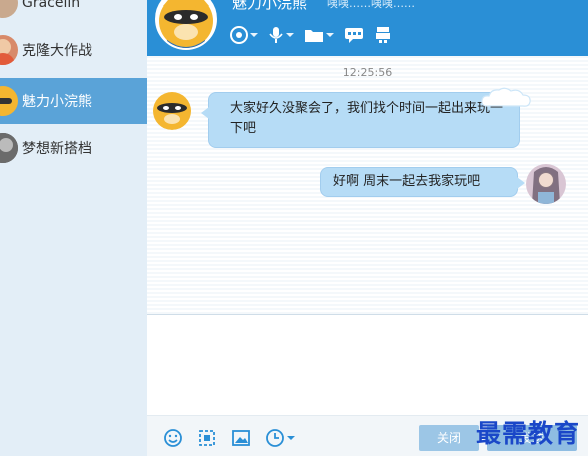 The width and height of the screenshot is (588, 456). I want to click on contact-item-gracelin: Gracelin, so click(73, 13).